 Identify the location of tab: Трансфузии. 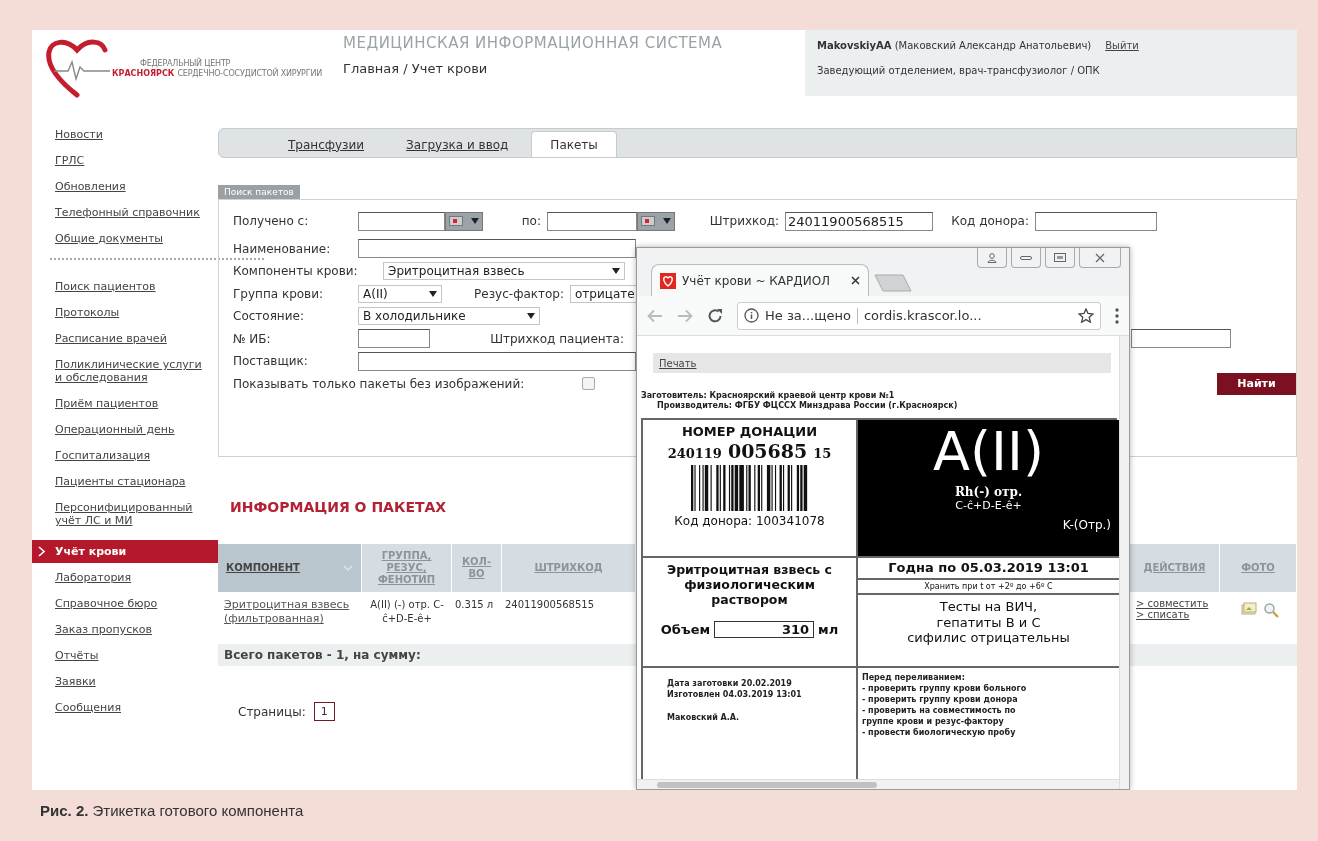
(326, 144).